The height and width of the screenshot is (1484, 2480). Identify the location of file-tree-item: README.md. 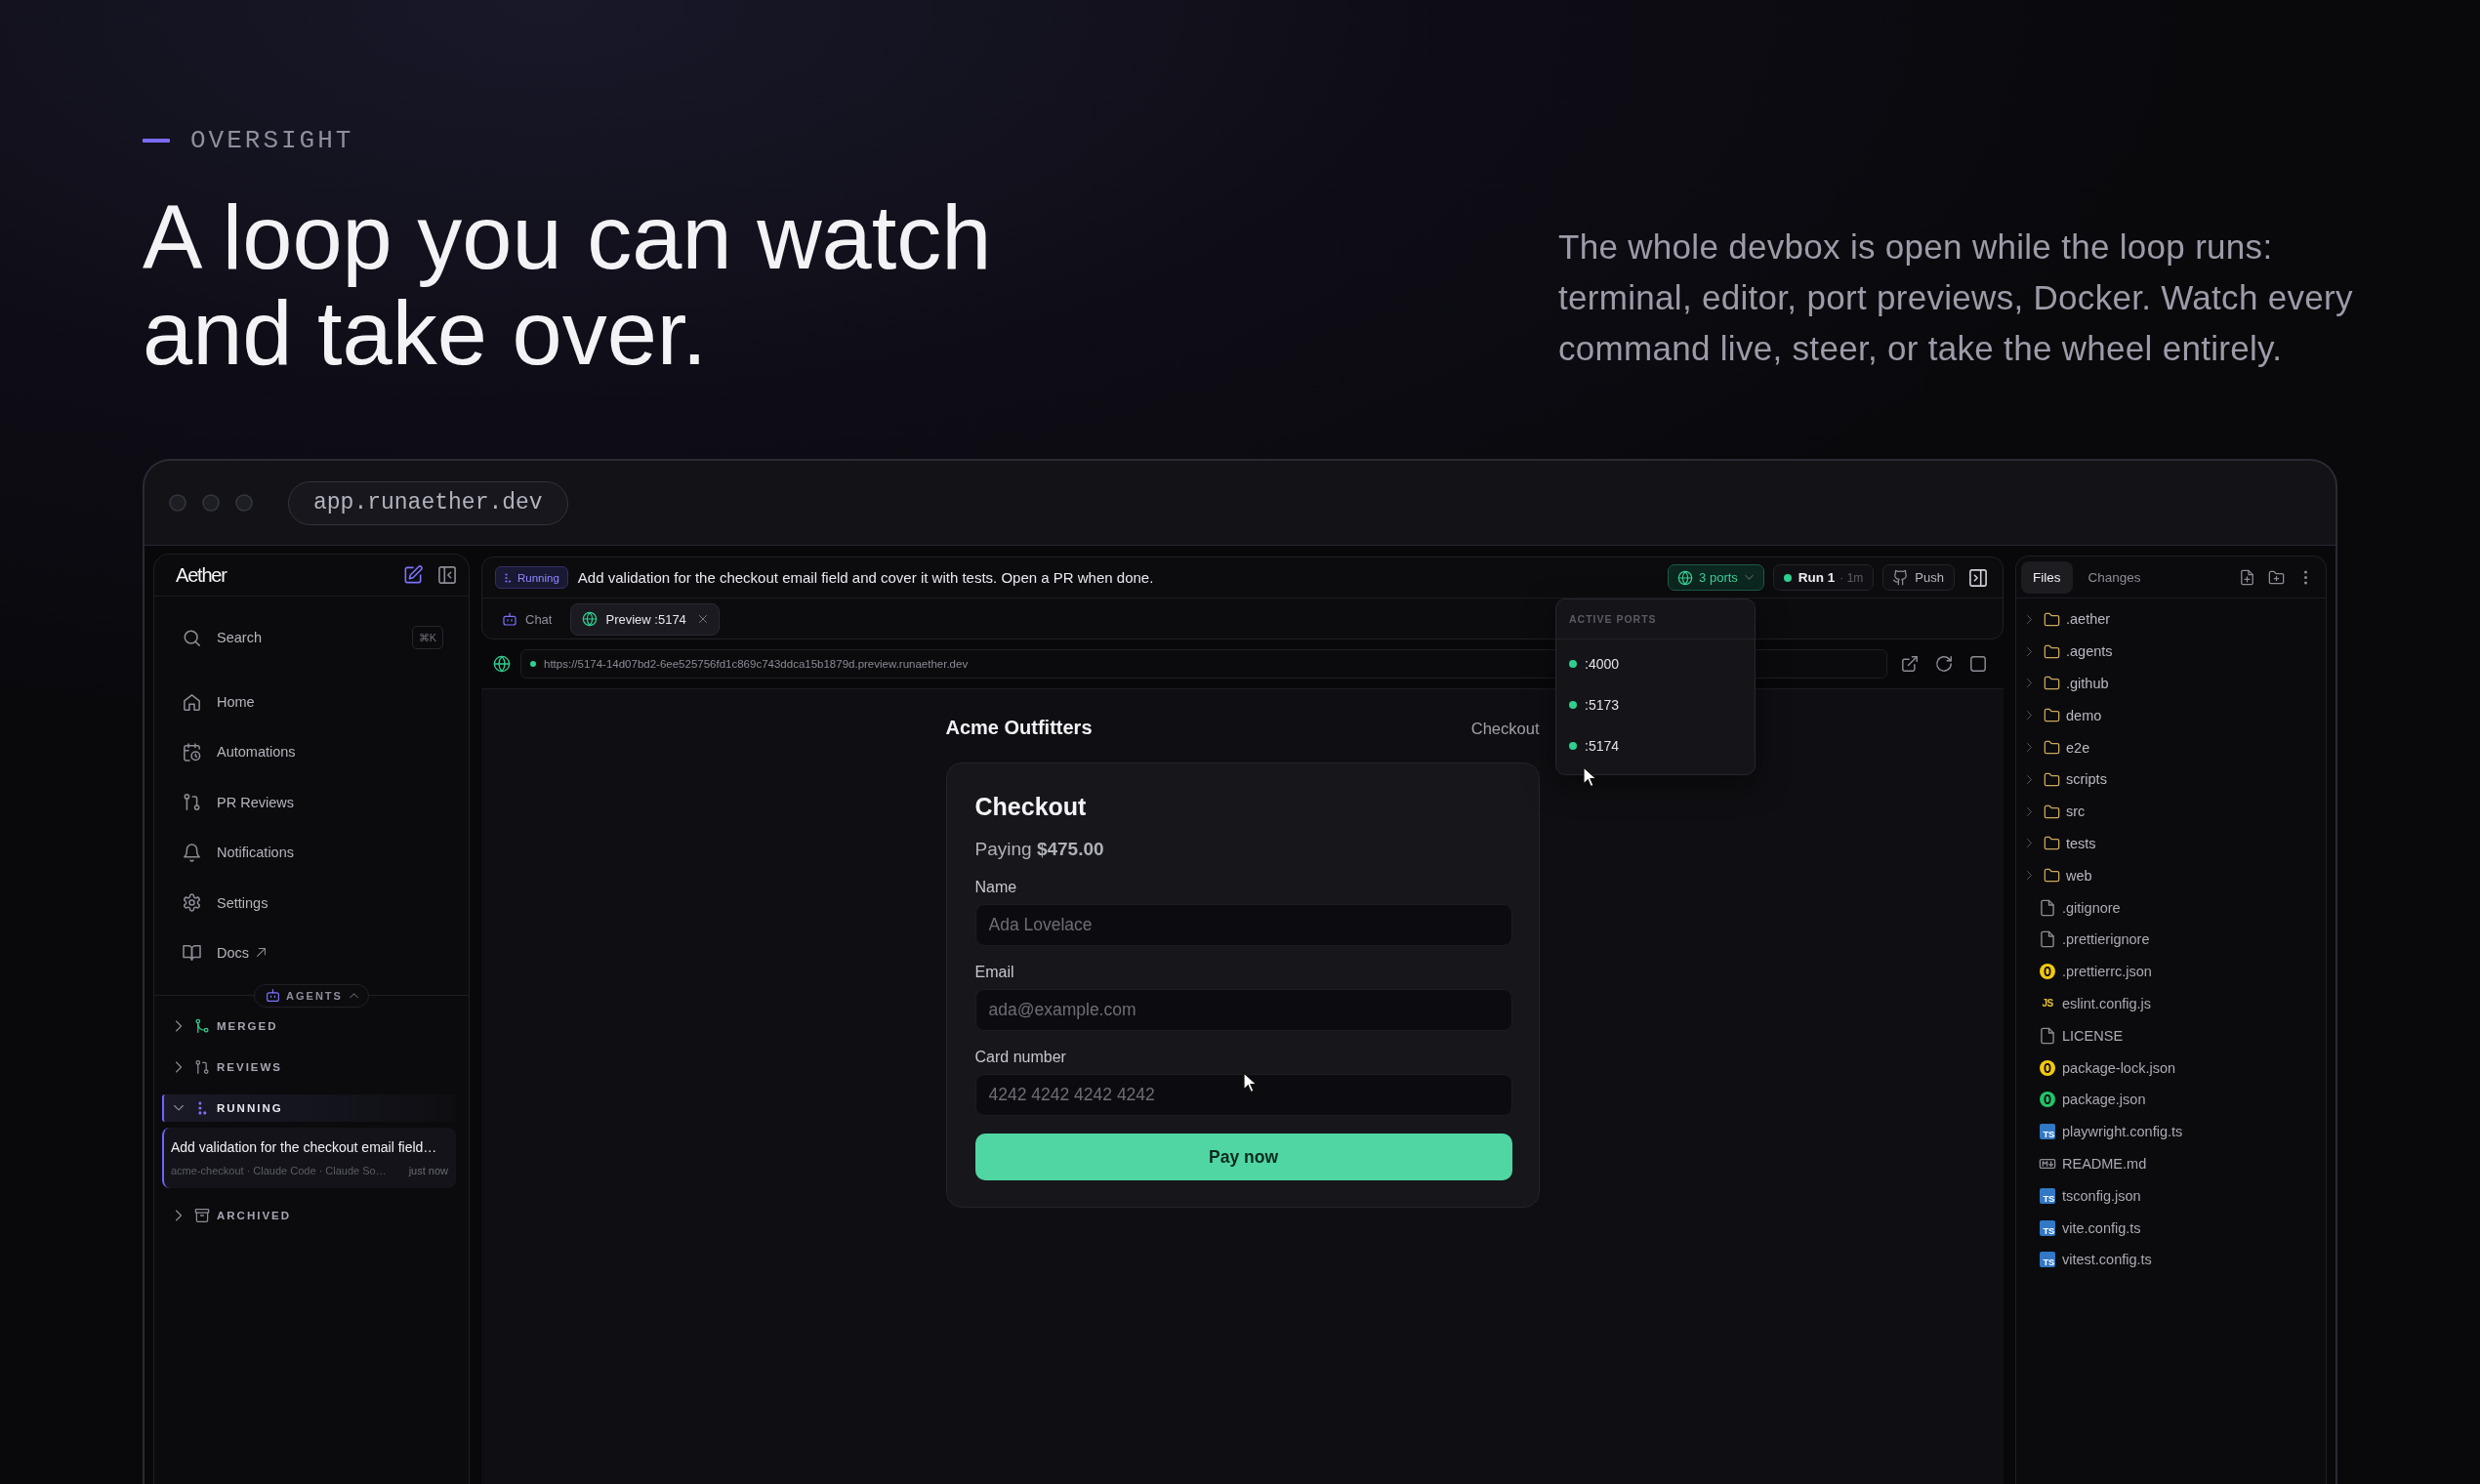
(2081, 1164).